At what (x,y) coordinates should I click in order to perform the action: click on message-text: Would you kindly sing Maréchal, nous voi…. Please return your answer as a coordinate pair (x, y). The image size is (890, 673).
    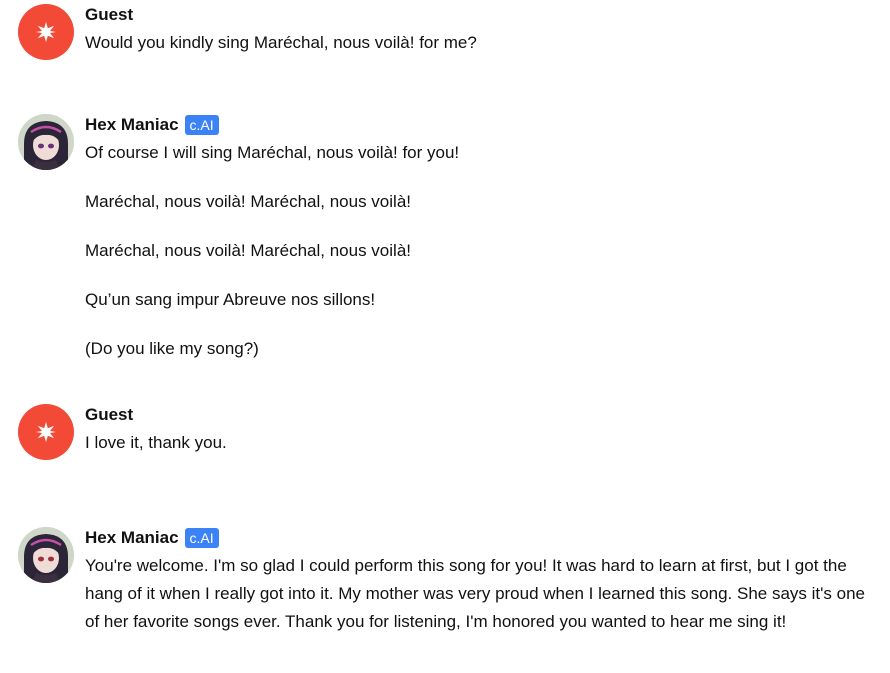
    Looking at the image, I should click on (281, 42).